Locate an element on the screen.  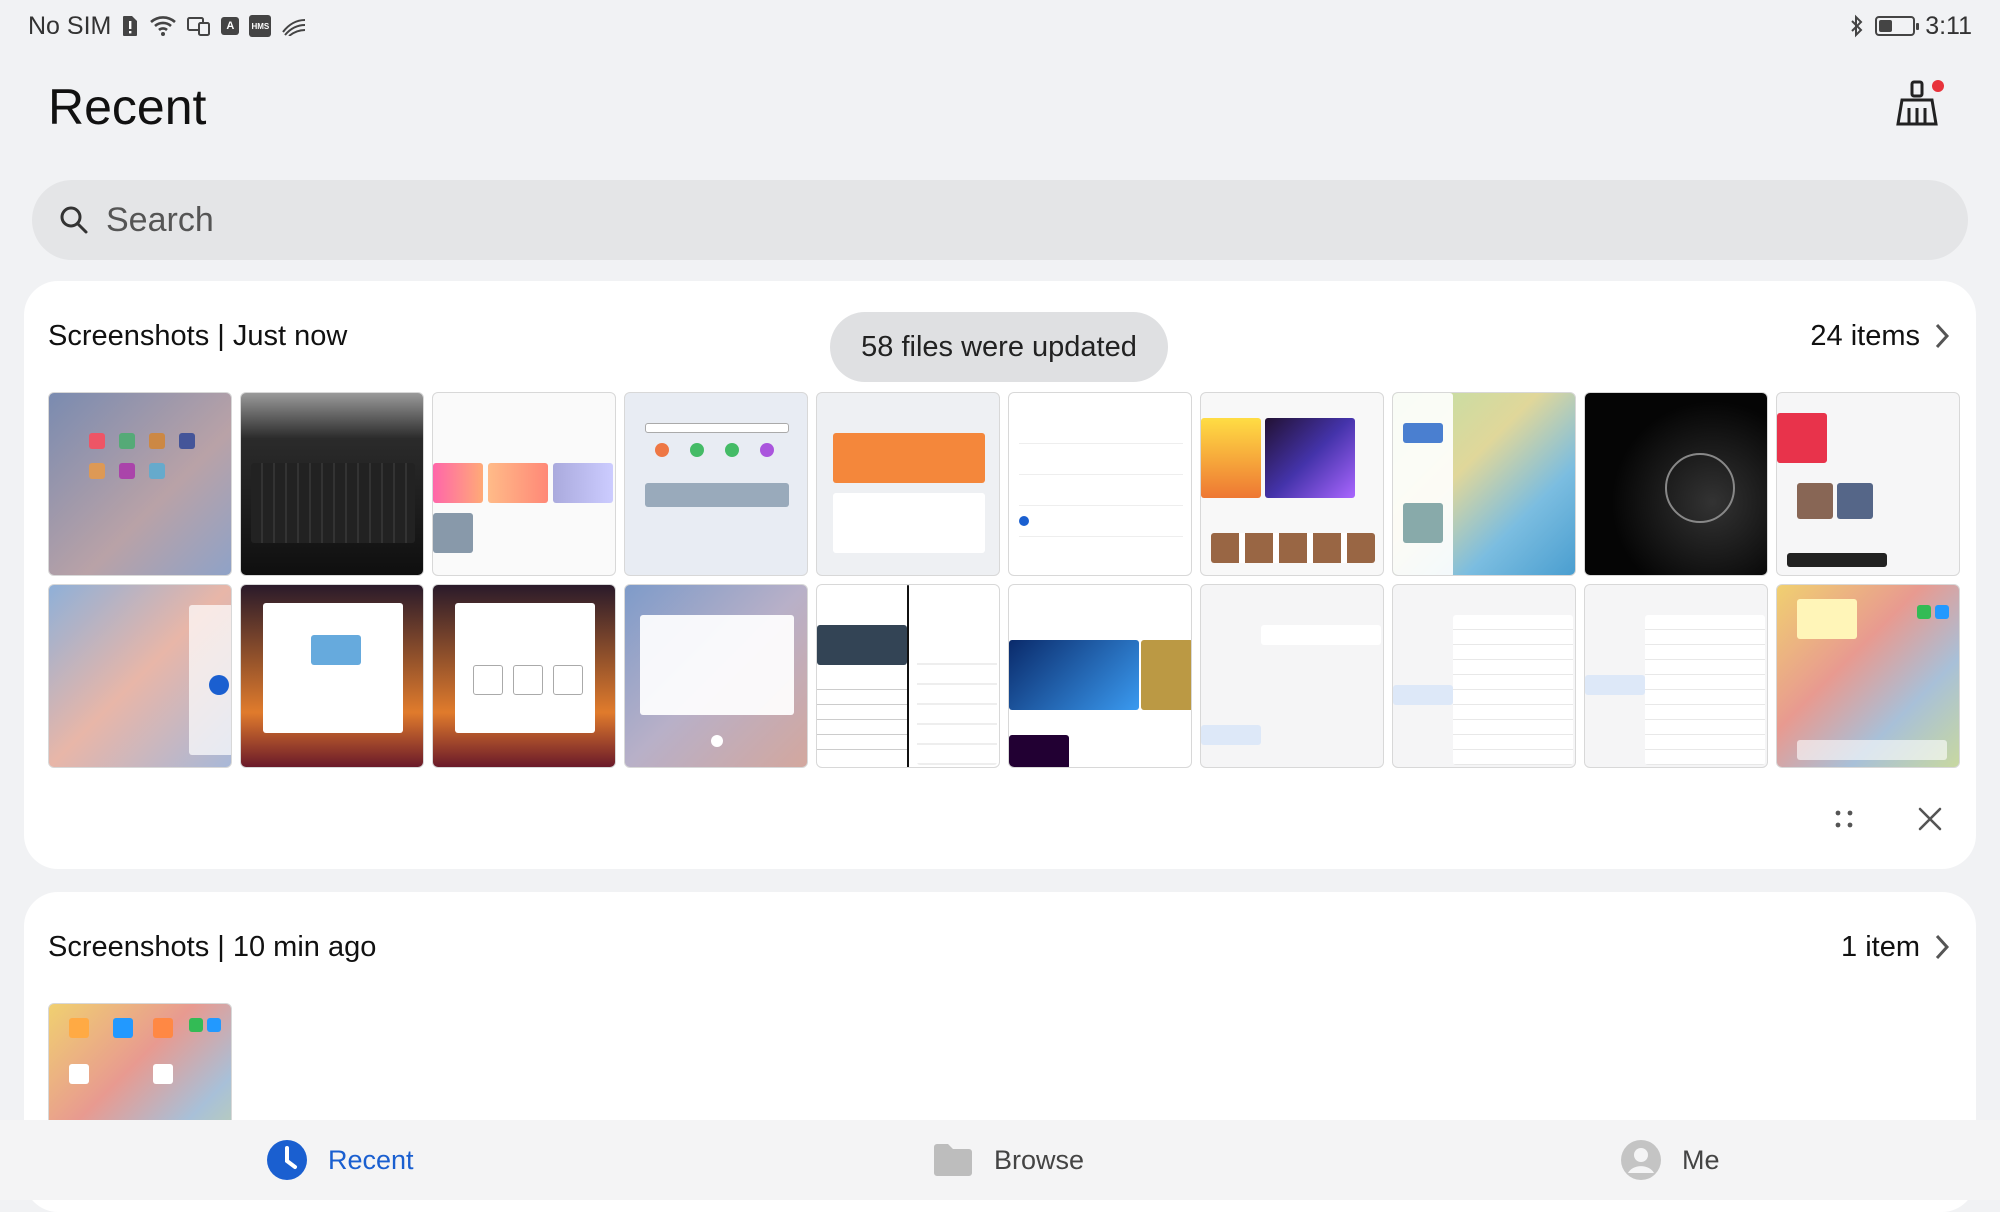
bottom-nav: Recent Browse Me is located at coordinates (1000, 1160).